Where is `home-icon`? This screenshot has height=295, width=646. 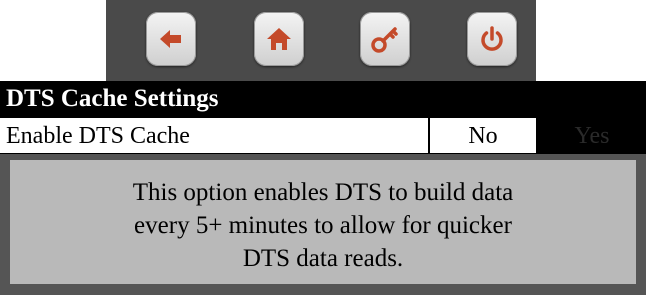 home-icon is located at coordinates (279, 39).